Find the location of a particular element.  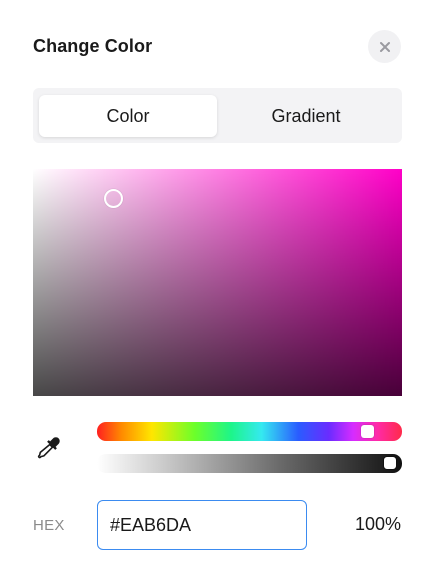

close-button is located at coordinates (384, 46).